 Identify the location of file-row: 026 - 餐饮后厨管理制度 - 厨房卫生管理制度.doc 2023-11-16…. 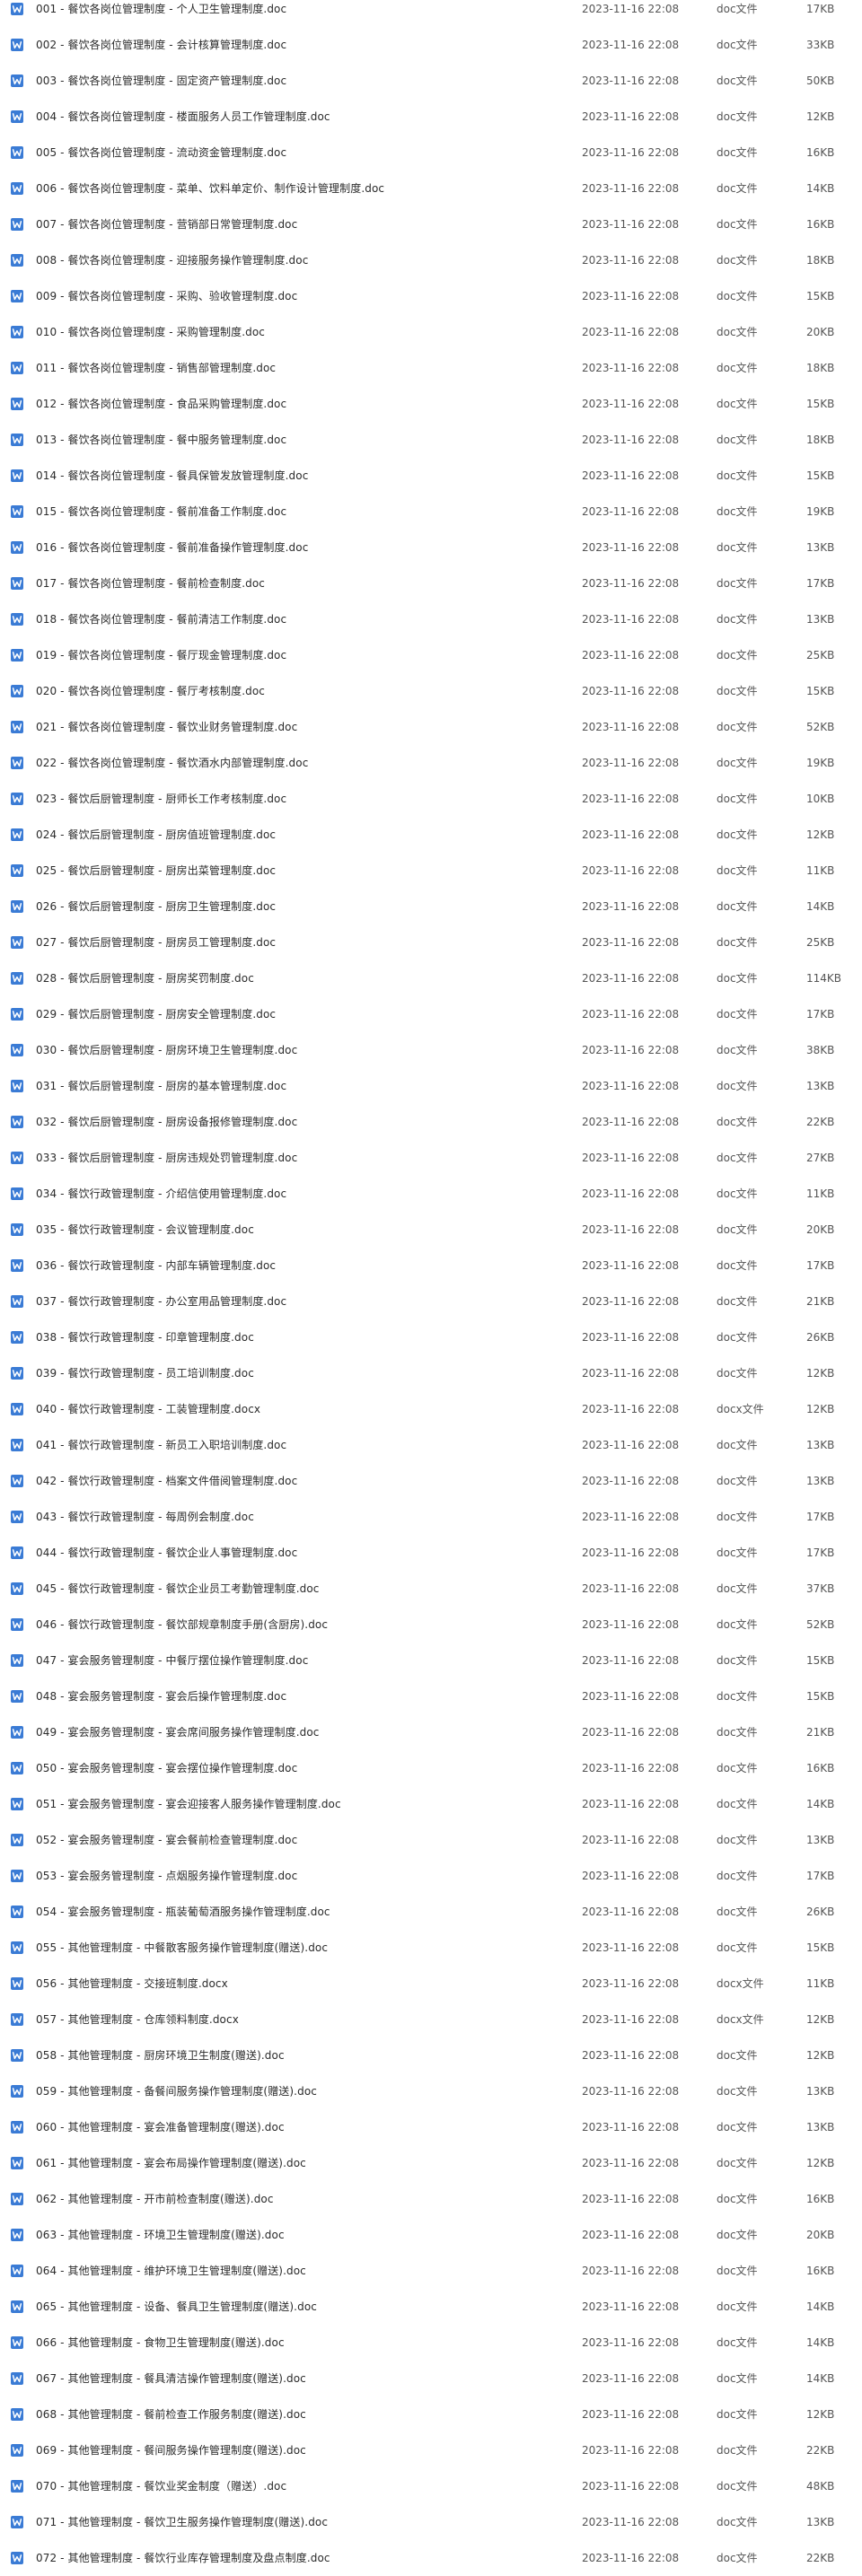
(431, 906).